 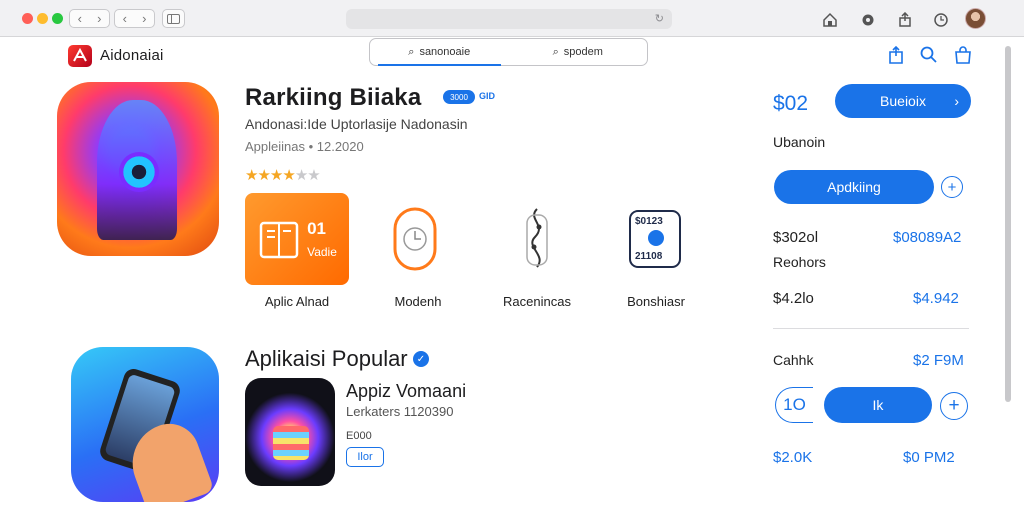 I want to click on scroll-thumb, so click(x=1008, y=224).